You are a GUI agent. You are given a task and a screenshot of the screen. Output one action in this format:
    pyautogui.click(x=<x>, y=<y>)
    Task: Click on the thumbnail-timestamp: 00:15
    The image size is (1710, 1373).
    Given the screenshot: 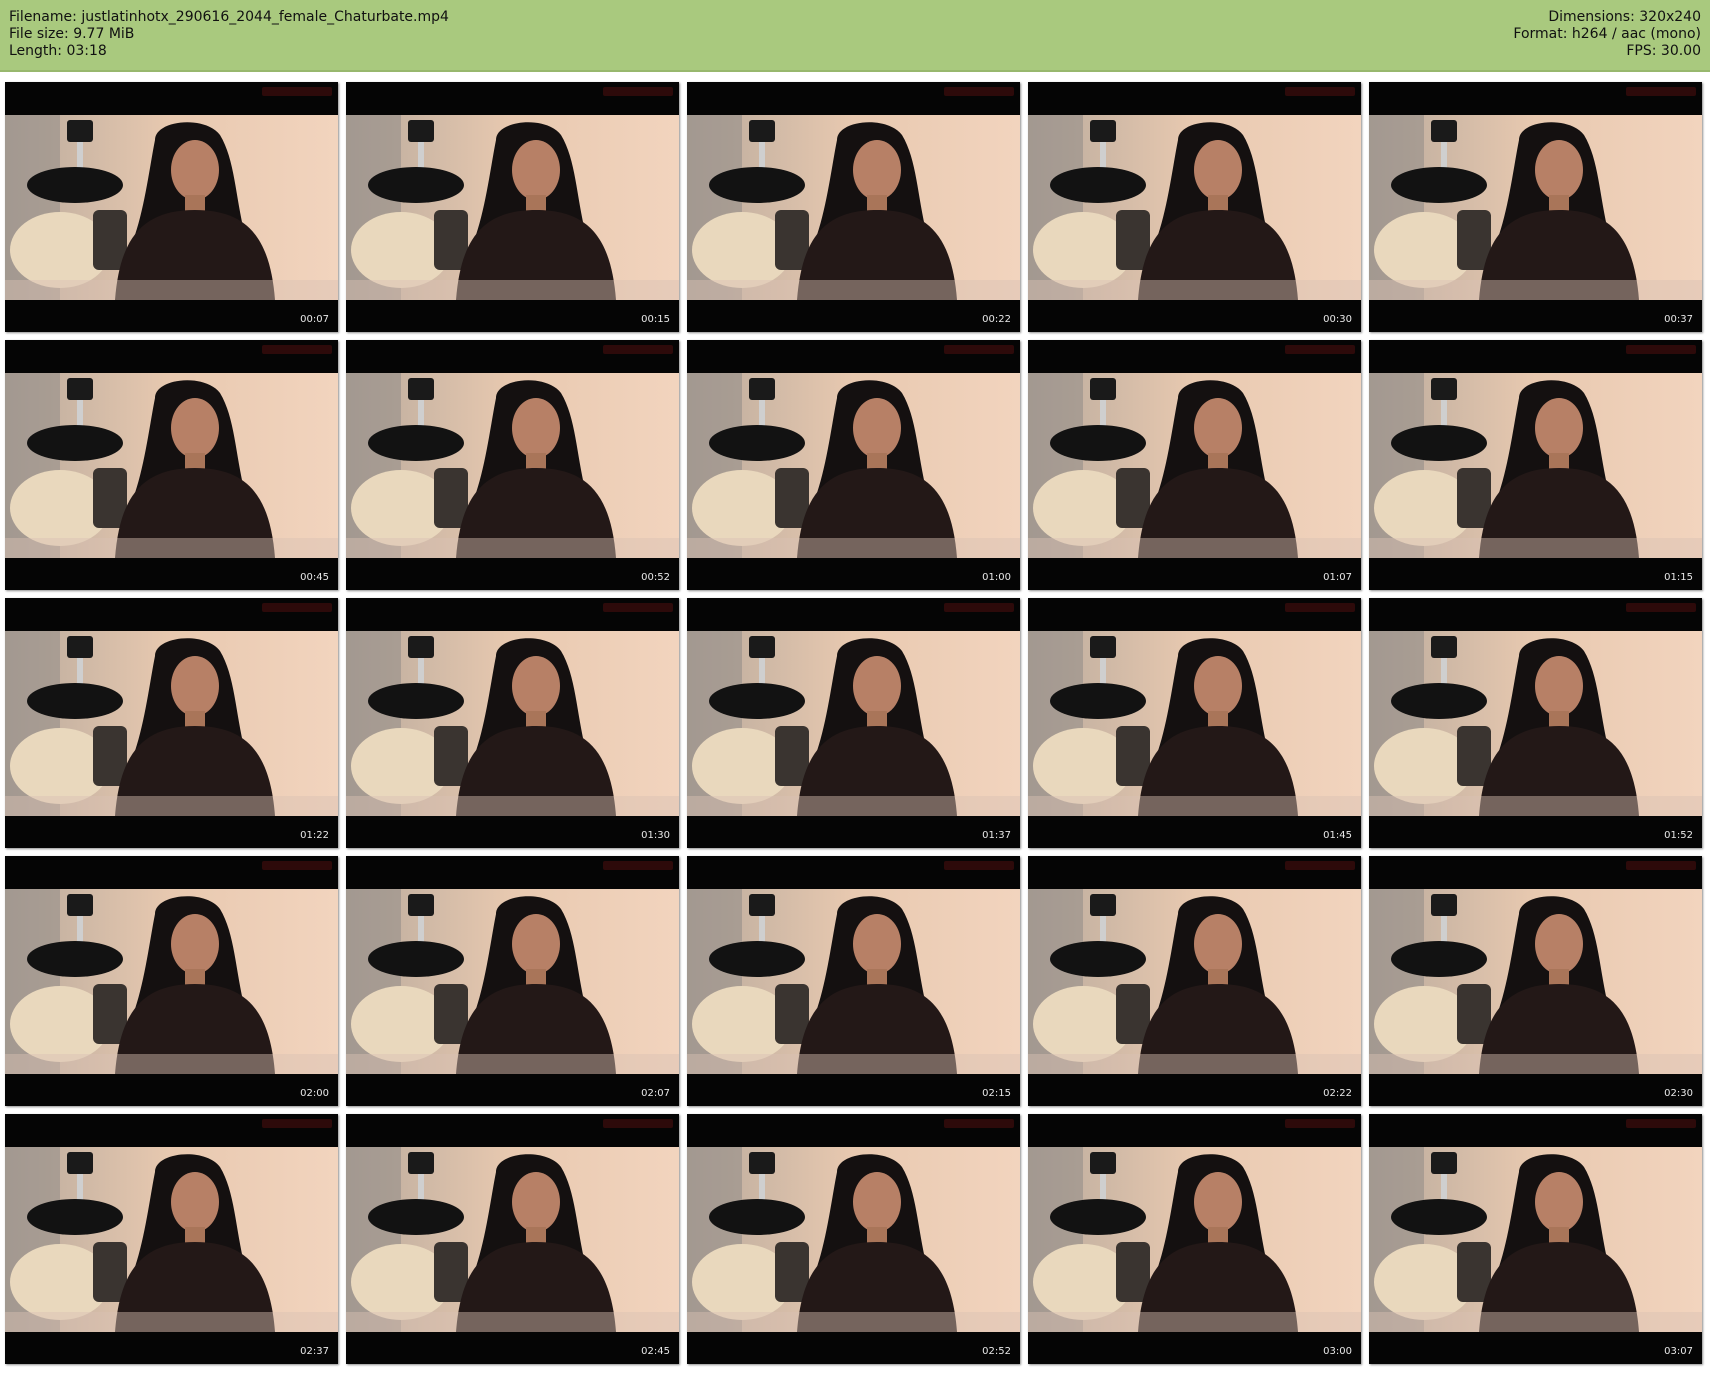 What is the action you would take?
    pyautogui.click(x=655, y=319)
    